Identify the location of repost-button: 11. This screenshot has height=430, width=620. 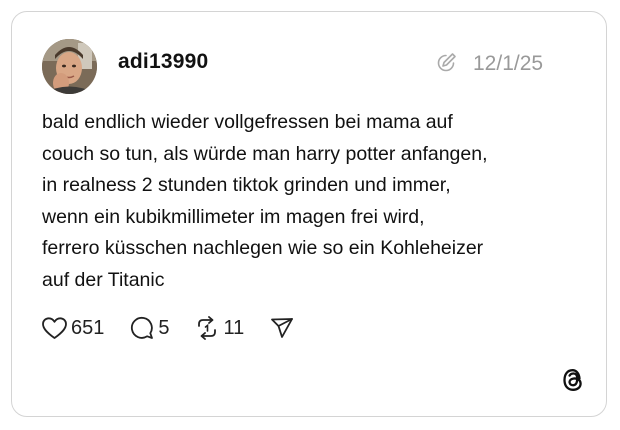
(219, 328).